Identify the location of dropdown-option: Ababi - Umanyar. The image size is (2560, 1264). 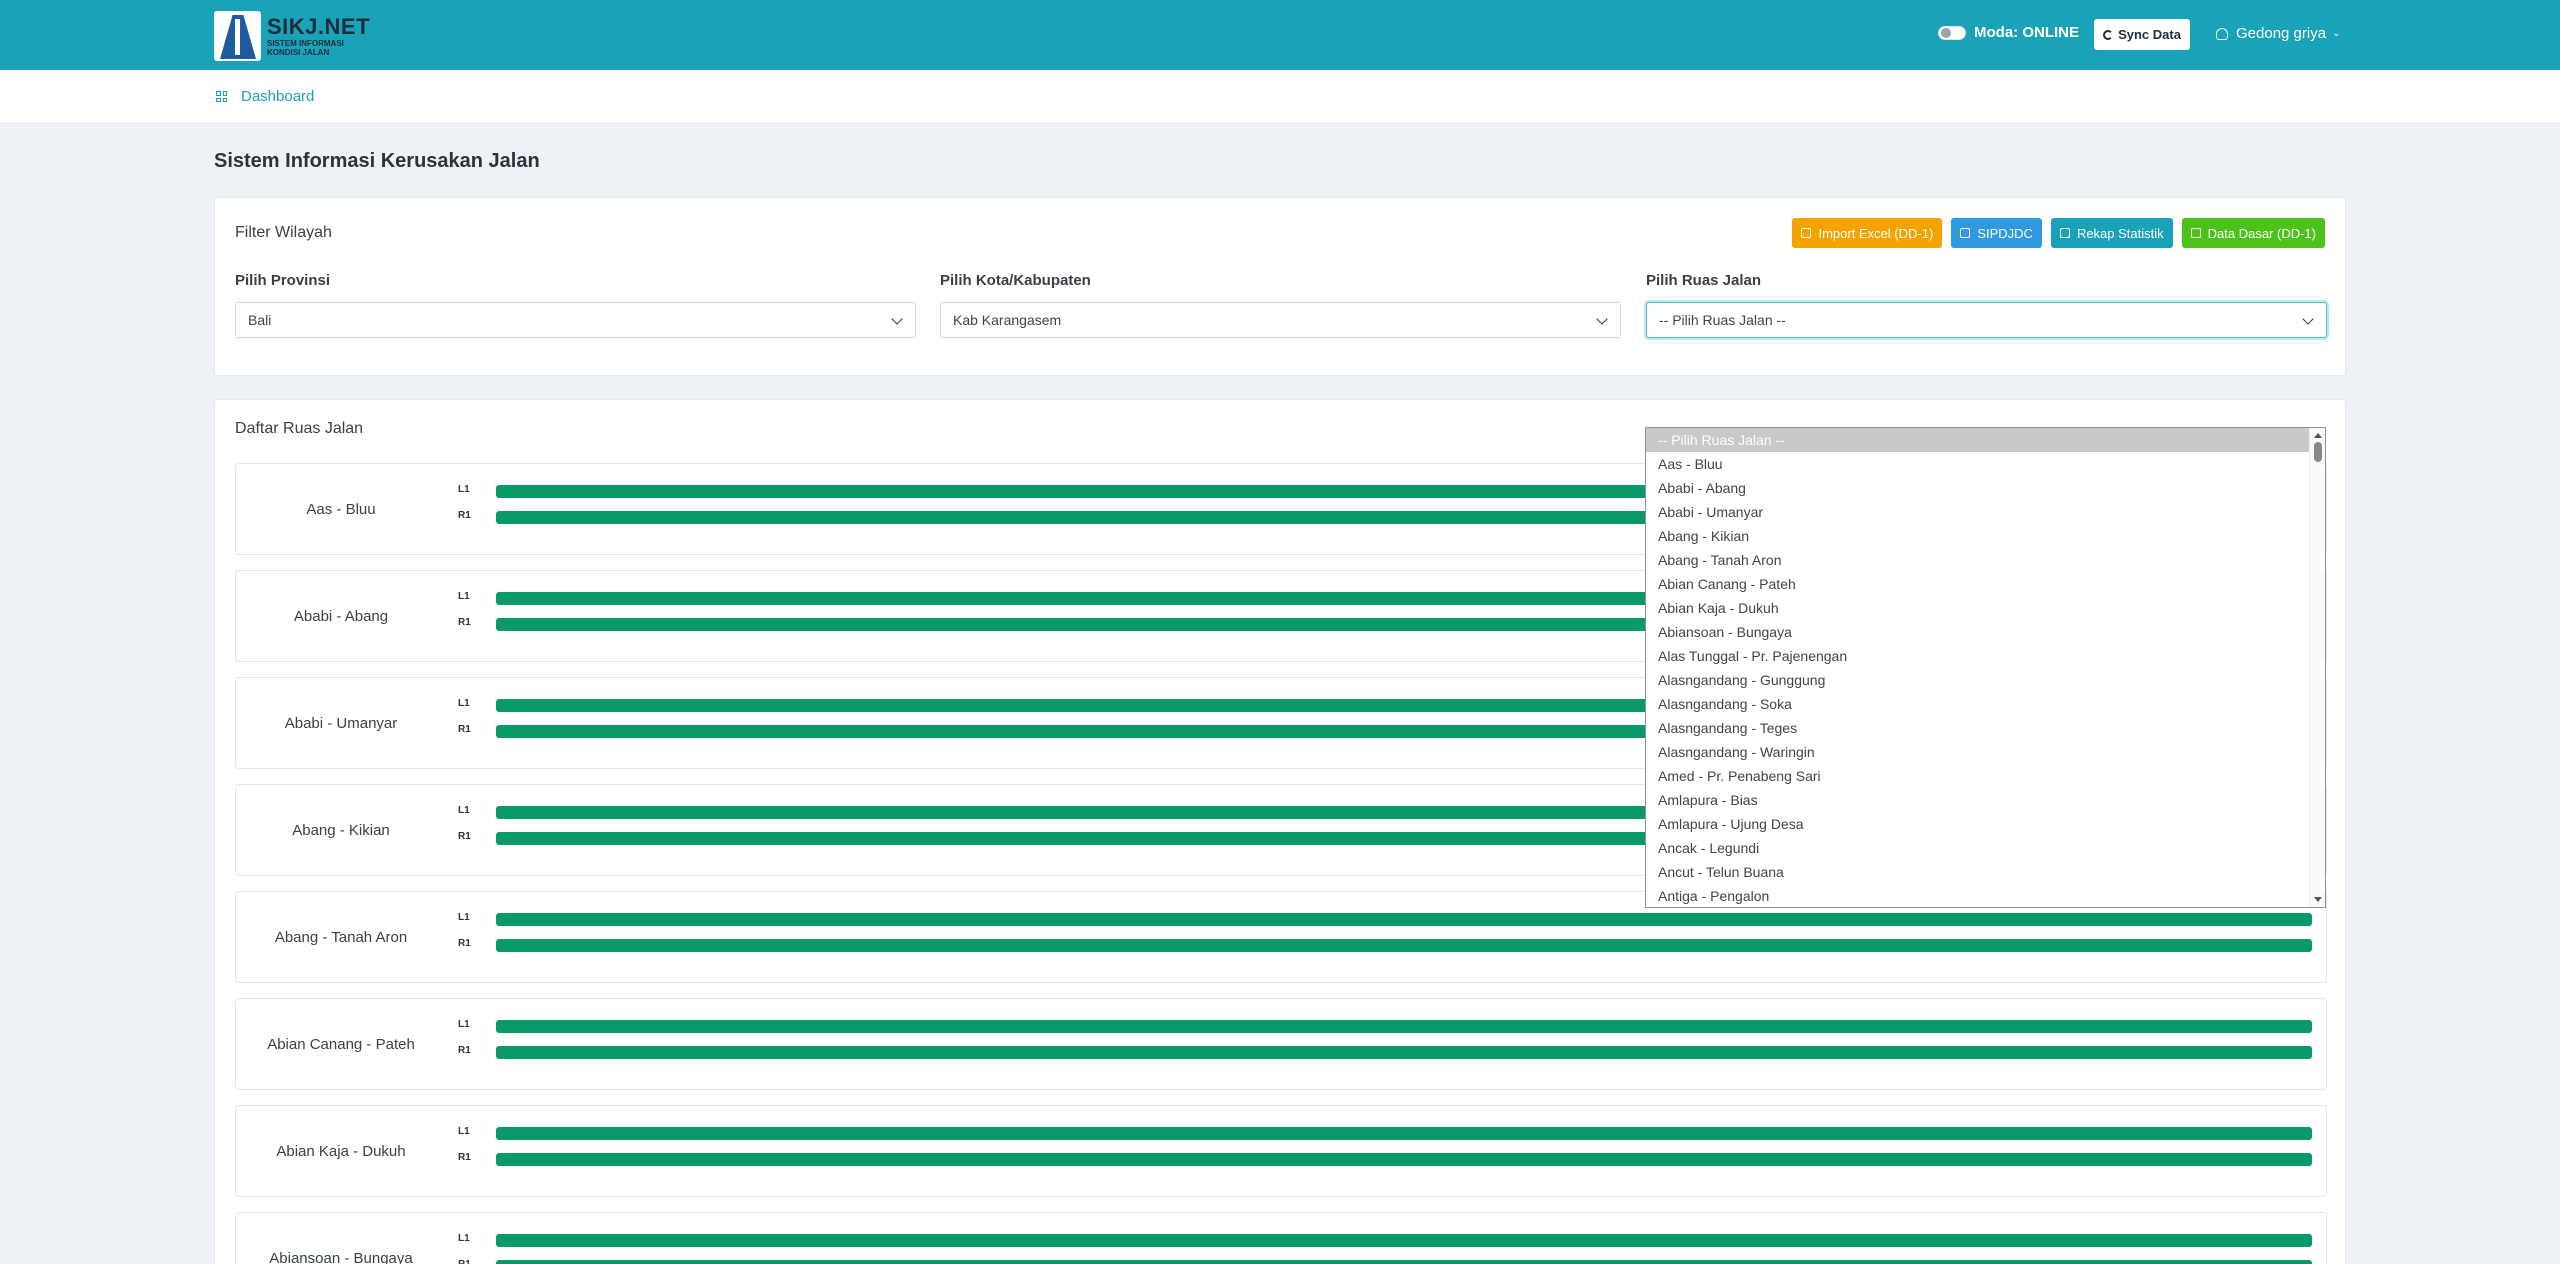
(1985, 512).